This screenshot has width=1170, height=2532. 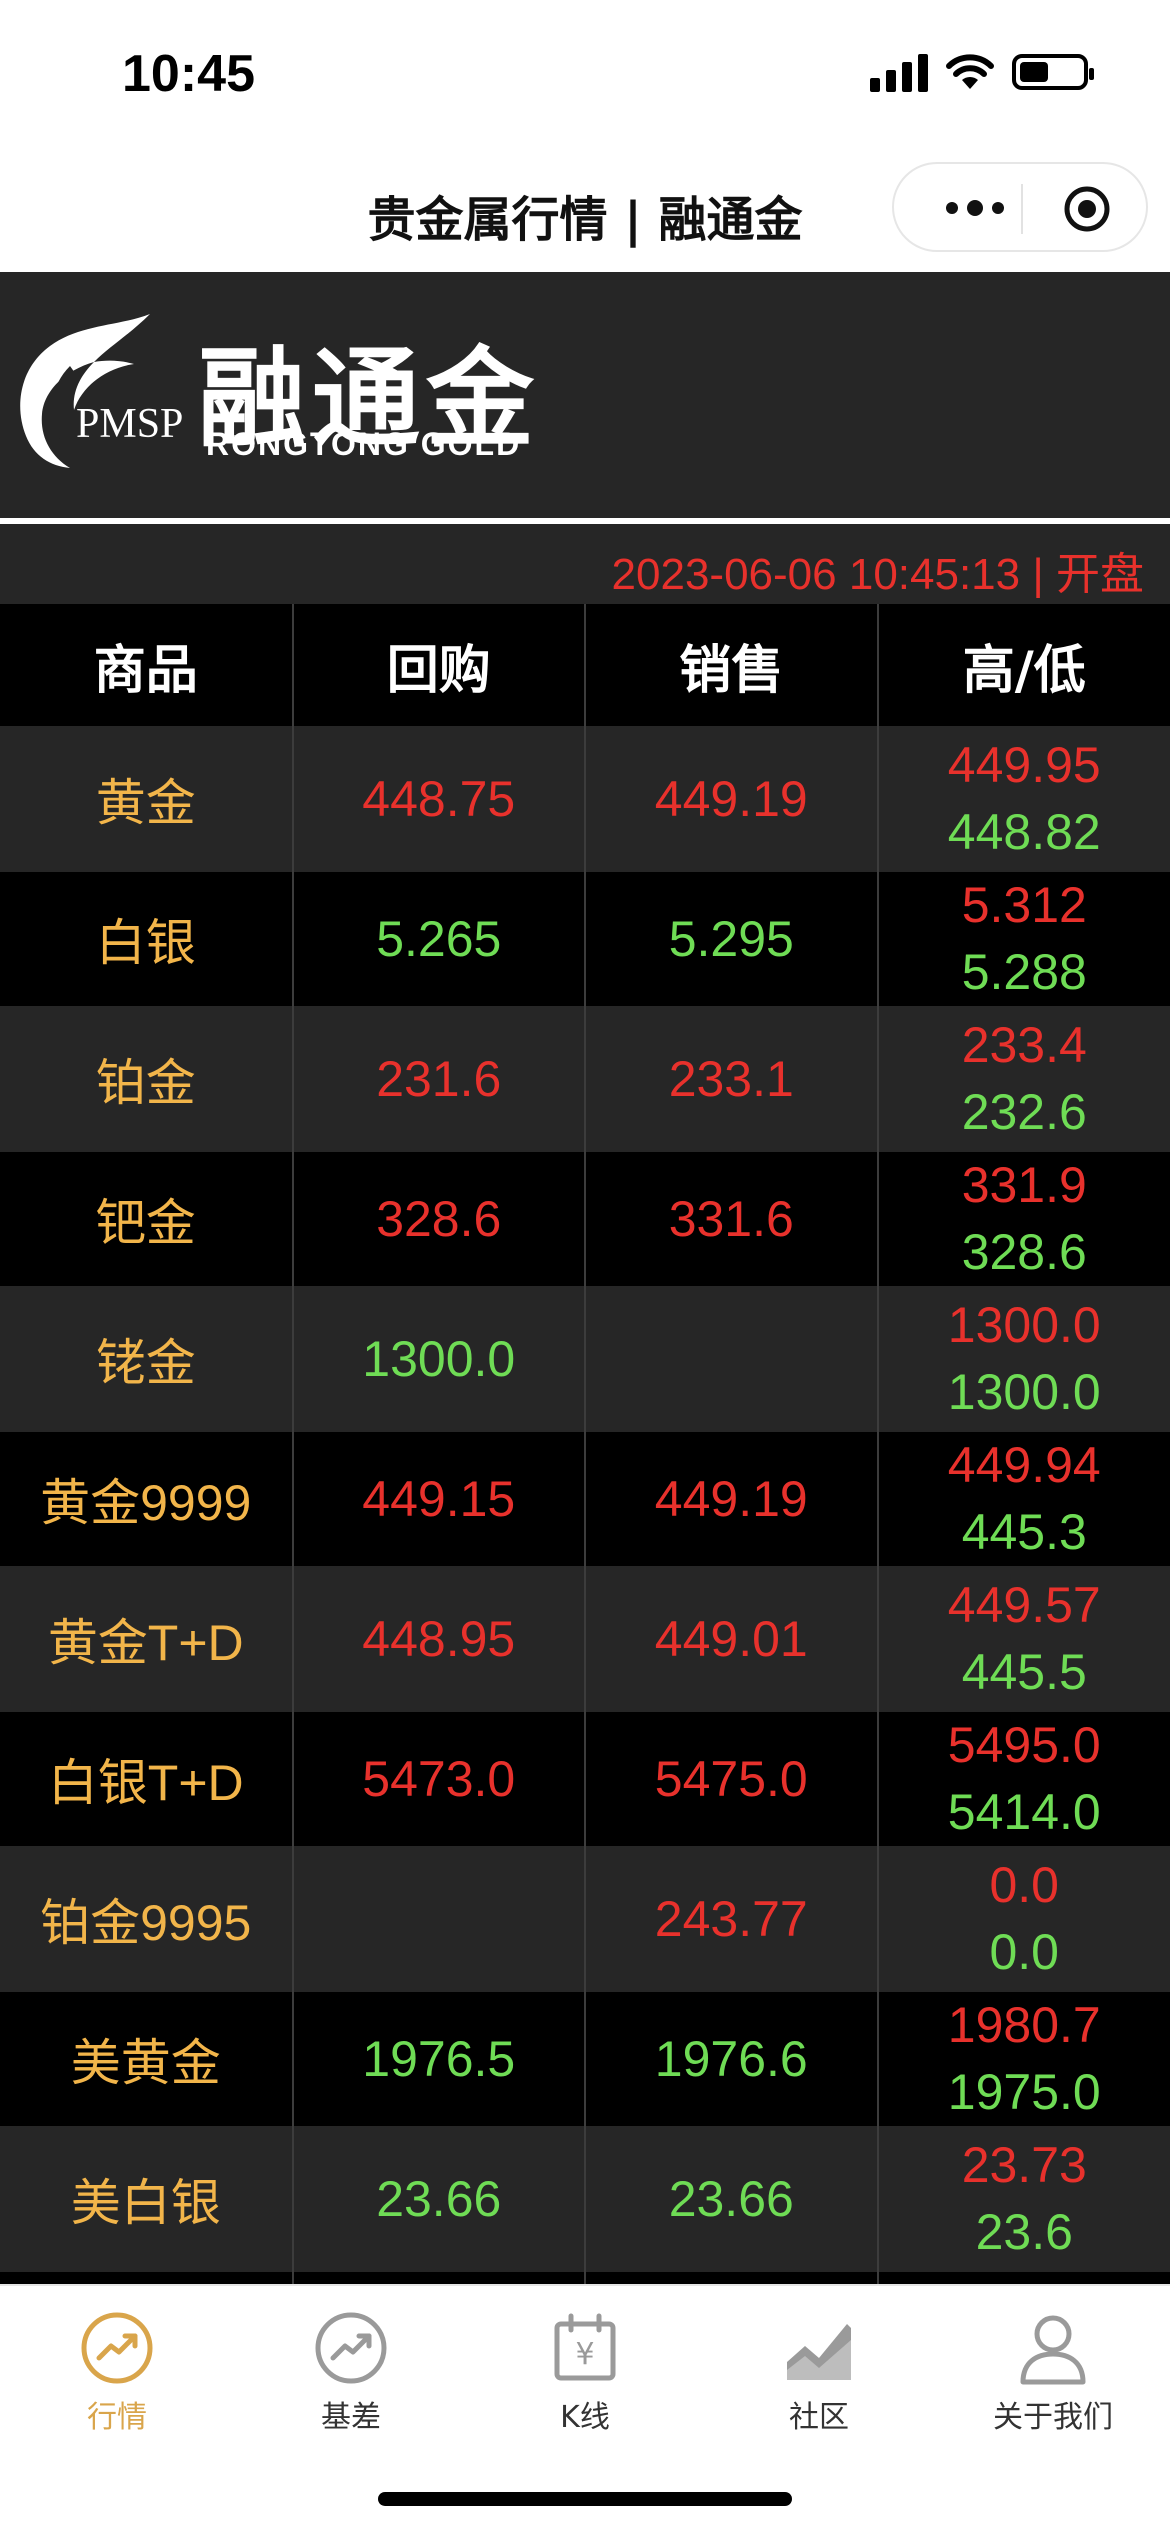 What do you see at coordinates (1023, 1359) in the screenshot?
I see `high-low-cell: 1300.0 1300.0` at bounding box center [1023, 1359].